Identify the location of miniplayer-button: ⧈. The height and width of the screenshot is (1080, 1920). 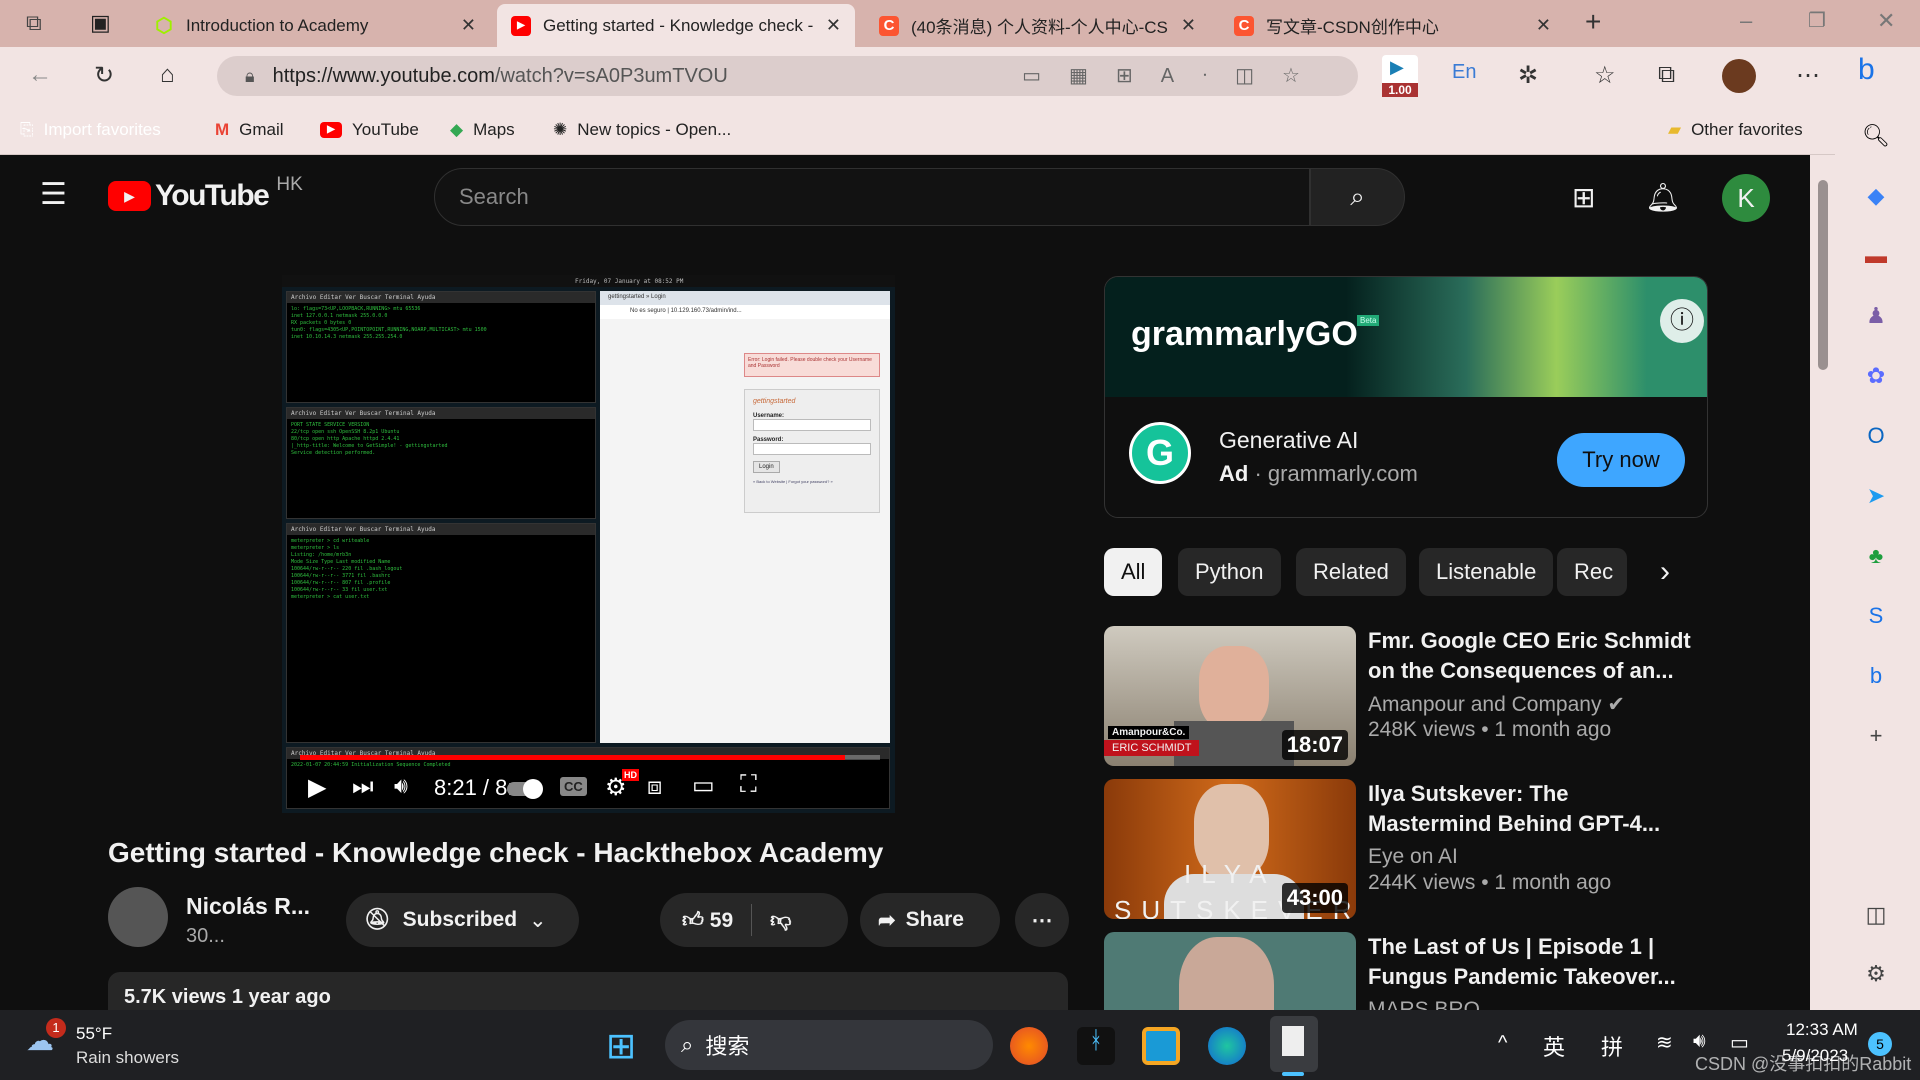
(654, 787).